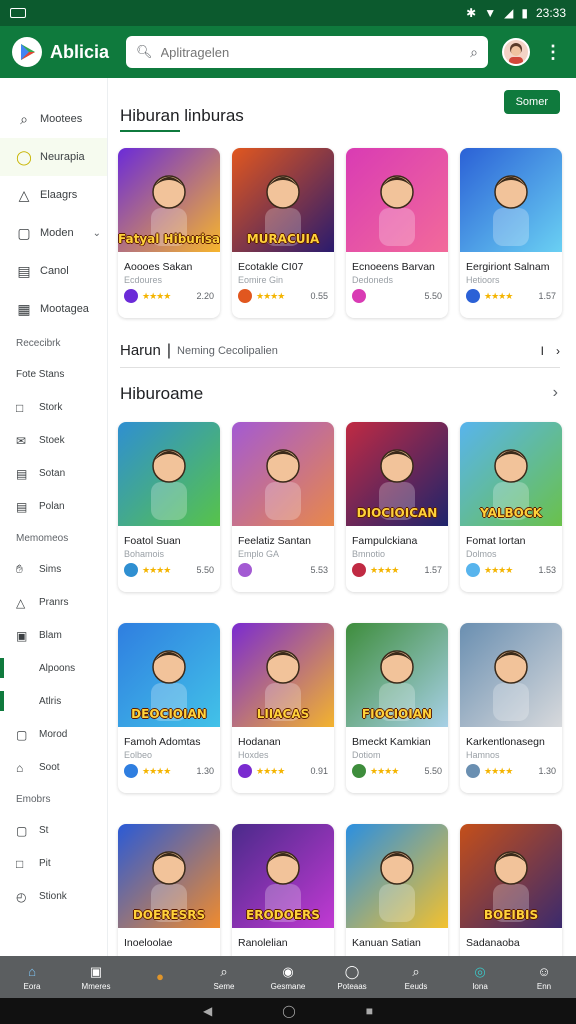 Image resolution: width=576 pixels, height=1024 pixels. What do you see at coordinates (97, 233) in the screenshot?
I see `chevron-down-icon: ⌄` at bounding box center [97, 233].